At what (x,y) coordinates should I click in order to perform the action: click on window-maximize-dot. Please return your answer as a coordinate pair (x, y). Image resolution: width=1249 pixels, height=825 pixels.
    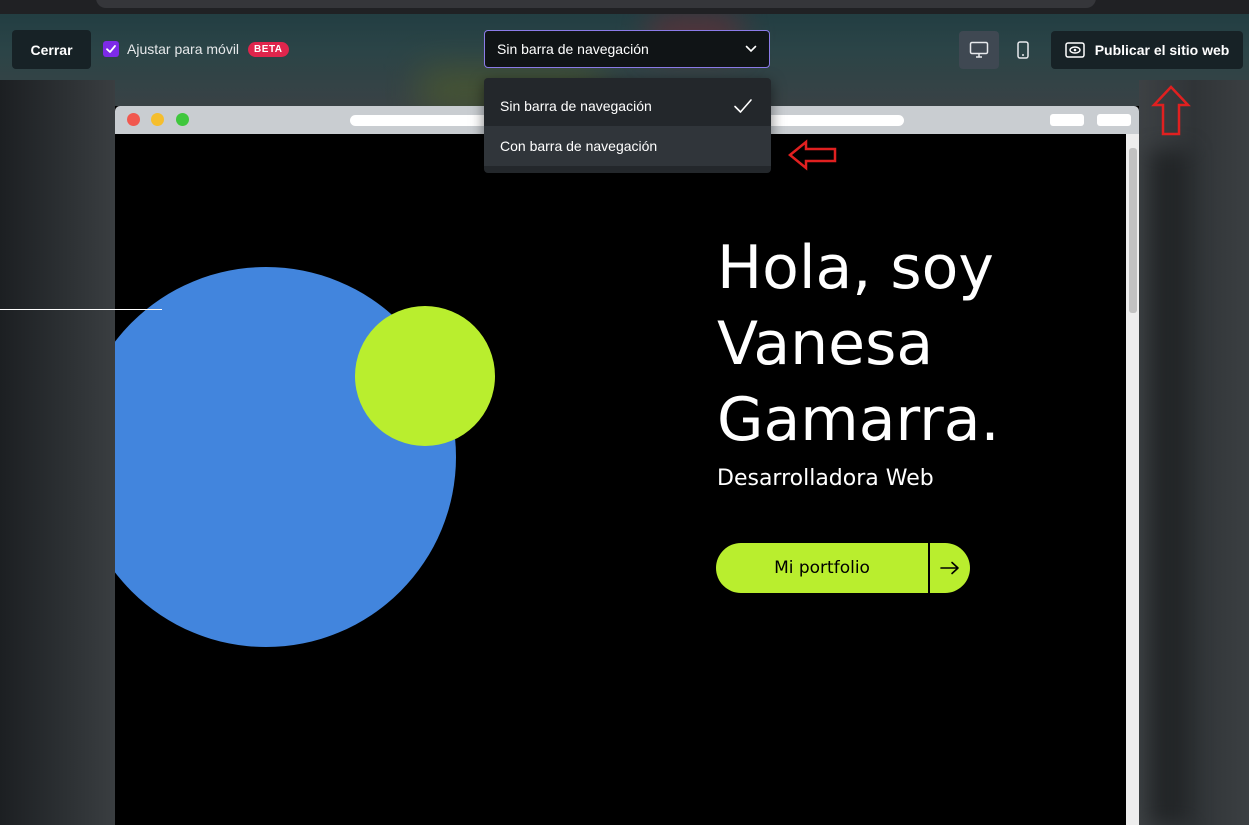
    Looking at the image, I should click on (182, 119).